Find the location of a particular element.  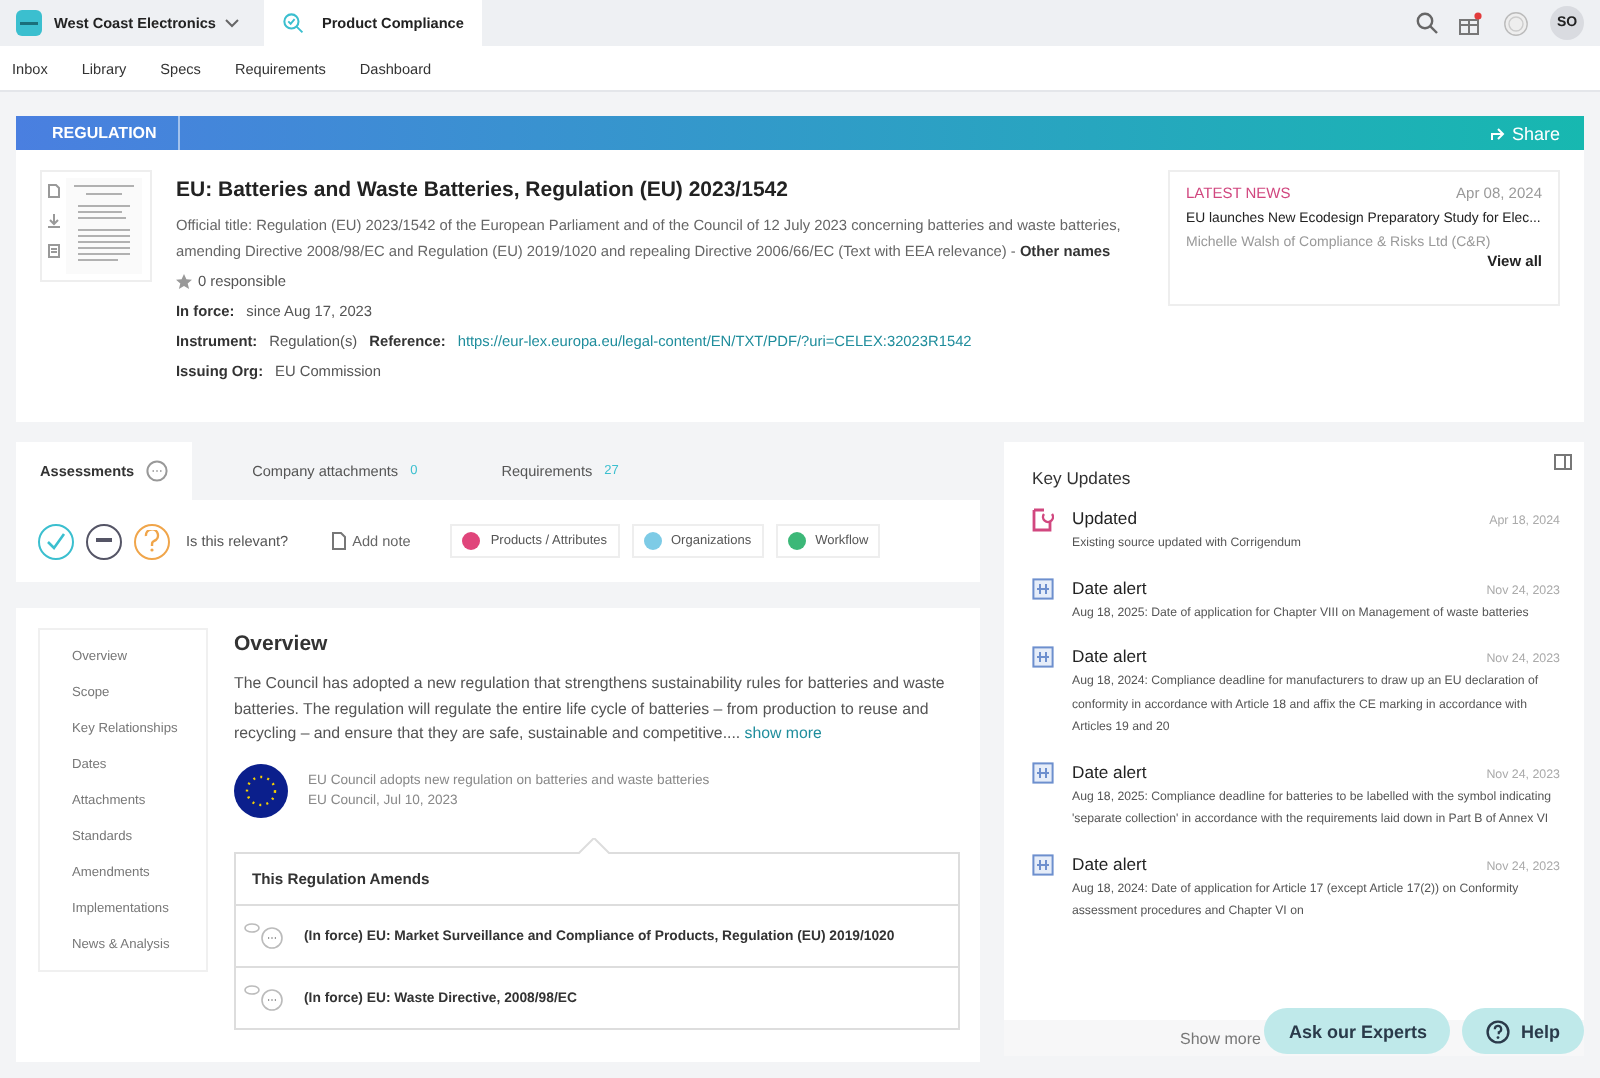

magnifier-check-icon is located at coordinates (292, 23).